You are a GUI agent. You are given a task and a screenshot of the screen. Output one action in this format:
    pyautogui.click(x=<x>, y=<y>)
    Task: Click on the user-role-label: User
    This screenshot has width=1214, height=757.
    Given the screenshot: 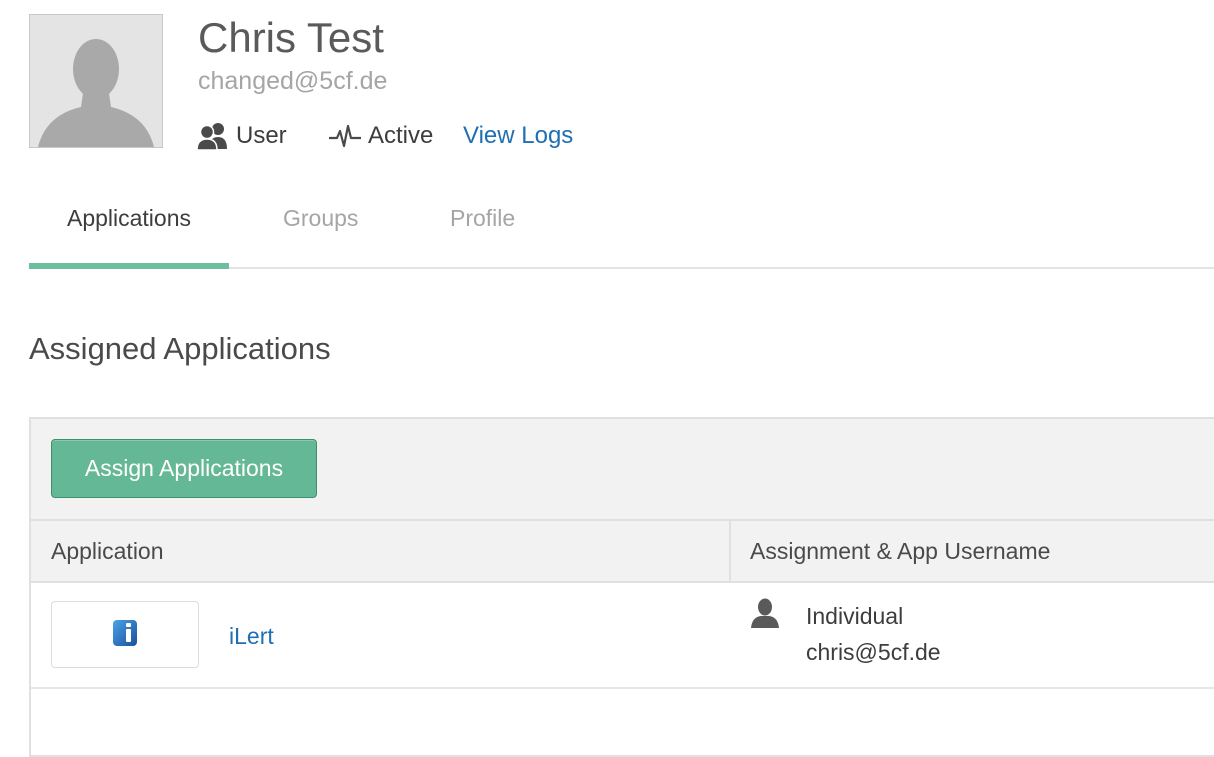 What is the action you would take?
    pyautogui.click(x=261, y=135)
    